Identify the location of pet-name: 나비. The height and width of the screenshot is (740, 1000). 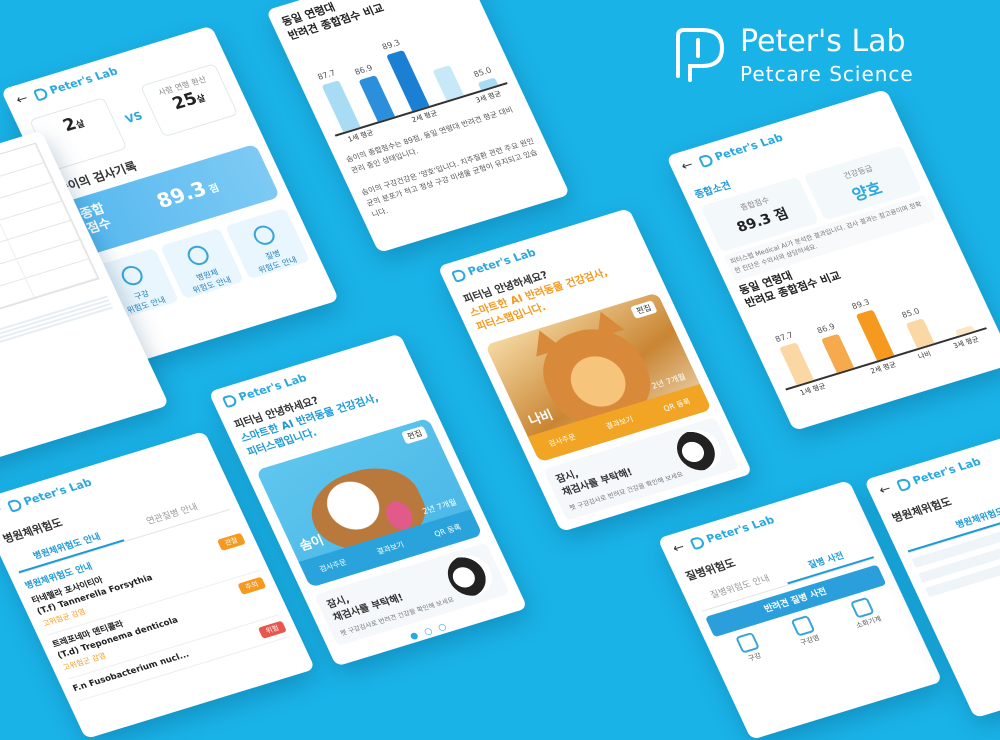
(541, 418).